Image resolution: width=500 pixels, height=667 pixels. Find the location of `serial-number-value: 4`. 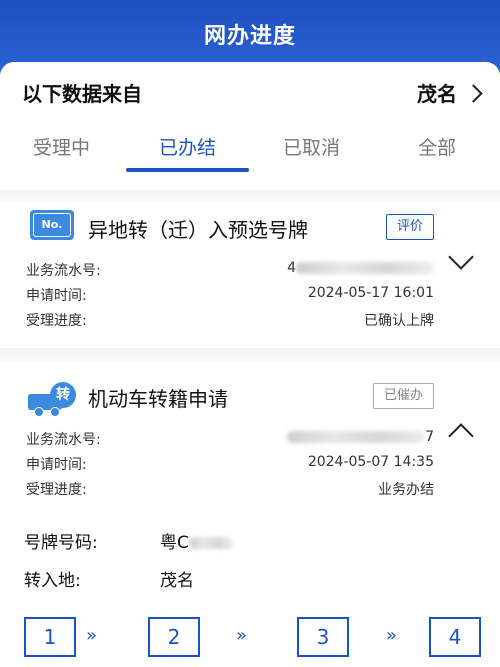

serial-number-value: 4 is located at coordinates (360, 268).